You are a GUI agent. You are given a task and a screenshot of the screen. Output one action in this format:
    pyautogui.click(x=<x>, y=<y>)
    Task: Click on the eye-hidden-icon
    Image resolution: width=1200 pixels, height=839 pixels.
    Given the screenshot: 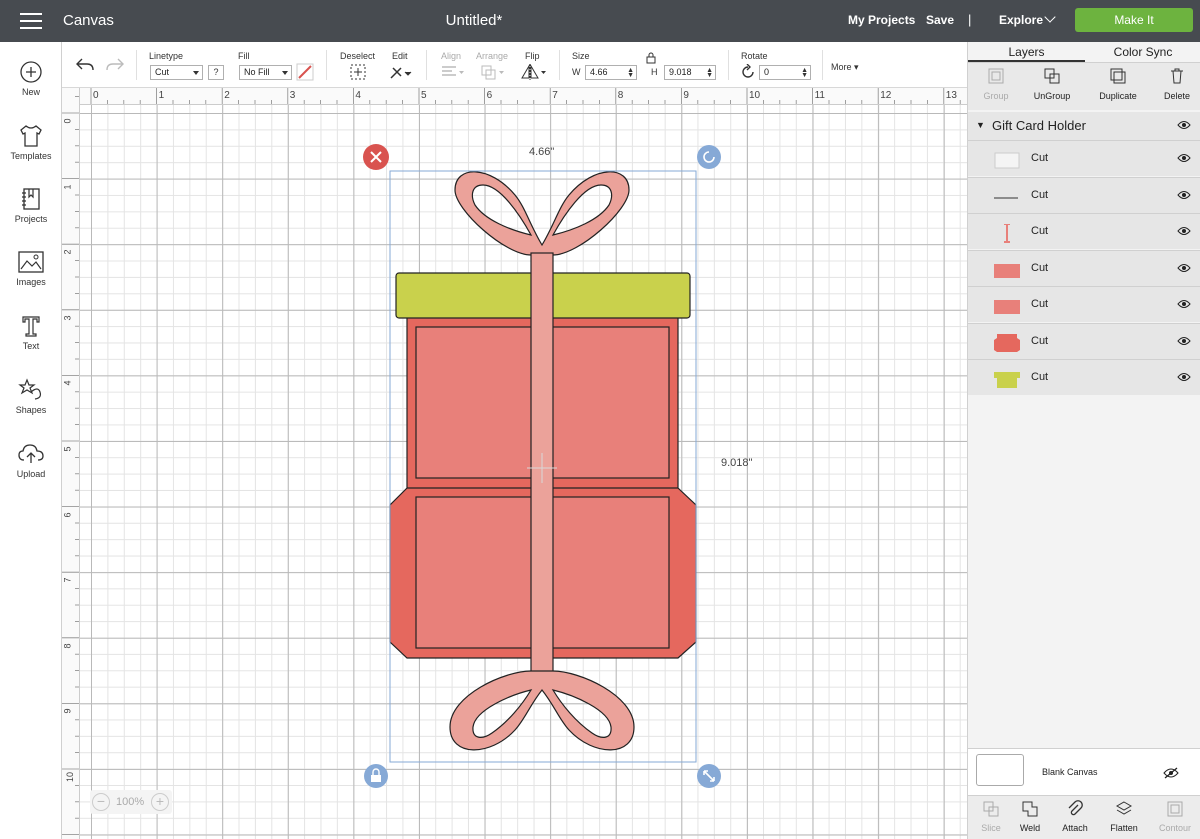 What is the action you would take?
    pyautogui.click(x=1171, y=773)
    